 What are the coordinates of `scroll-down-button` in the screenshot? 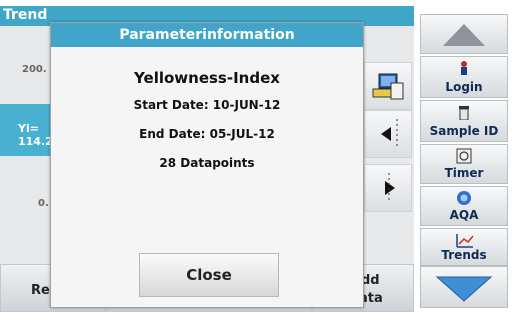 It's located at (464, 287).